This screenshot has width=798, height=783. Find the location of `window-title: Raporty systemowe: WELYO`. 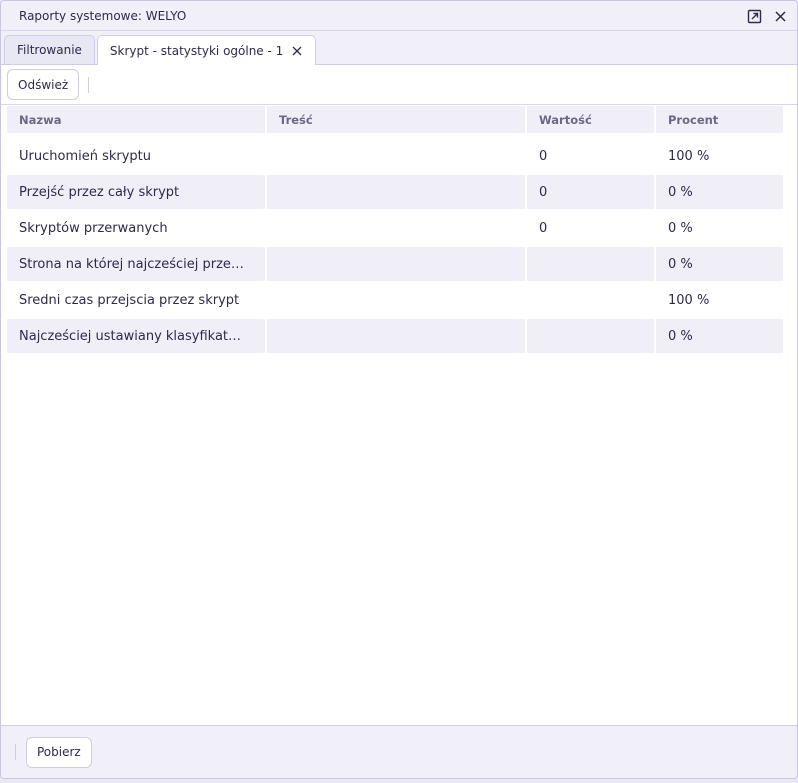

window-title: Raporty systemowe: WELYO is located at coordinates (103, 15).